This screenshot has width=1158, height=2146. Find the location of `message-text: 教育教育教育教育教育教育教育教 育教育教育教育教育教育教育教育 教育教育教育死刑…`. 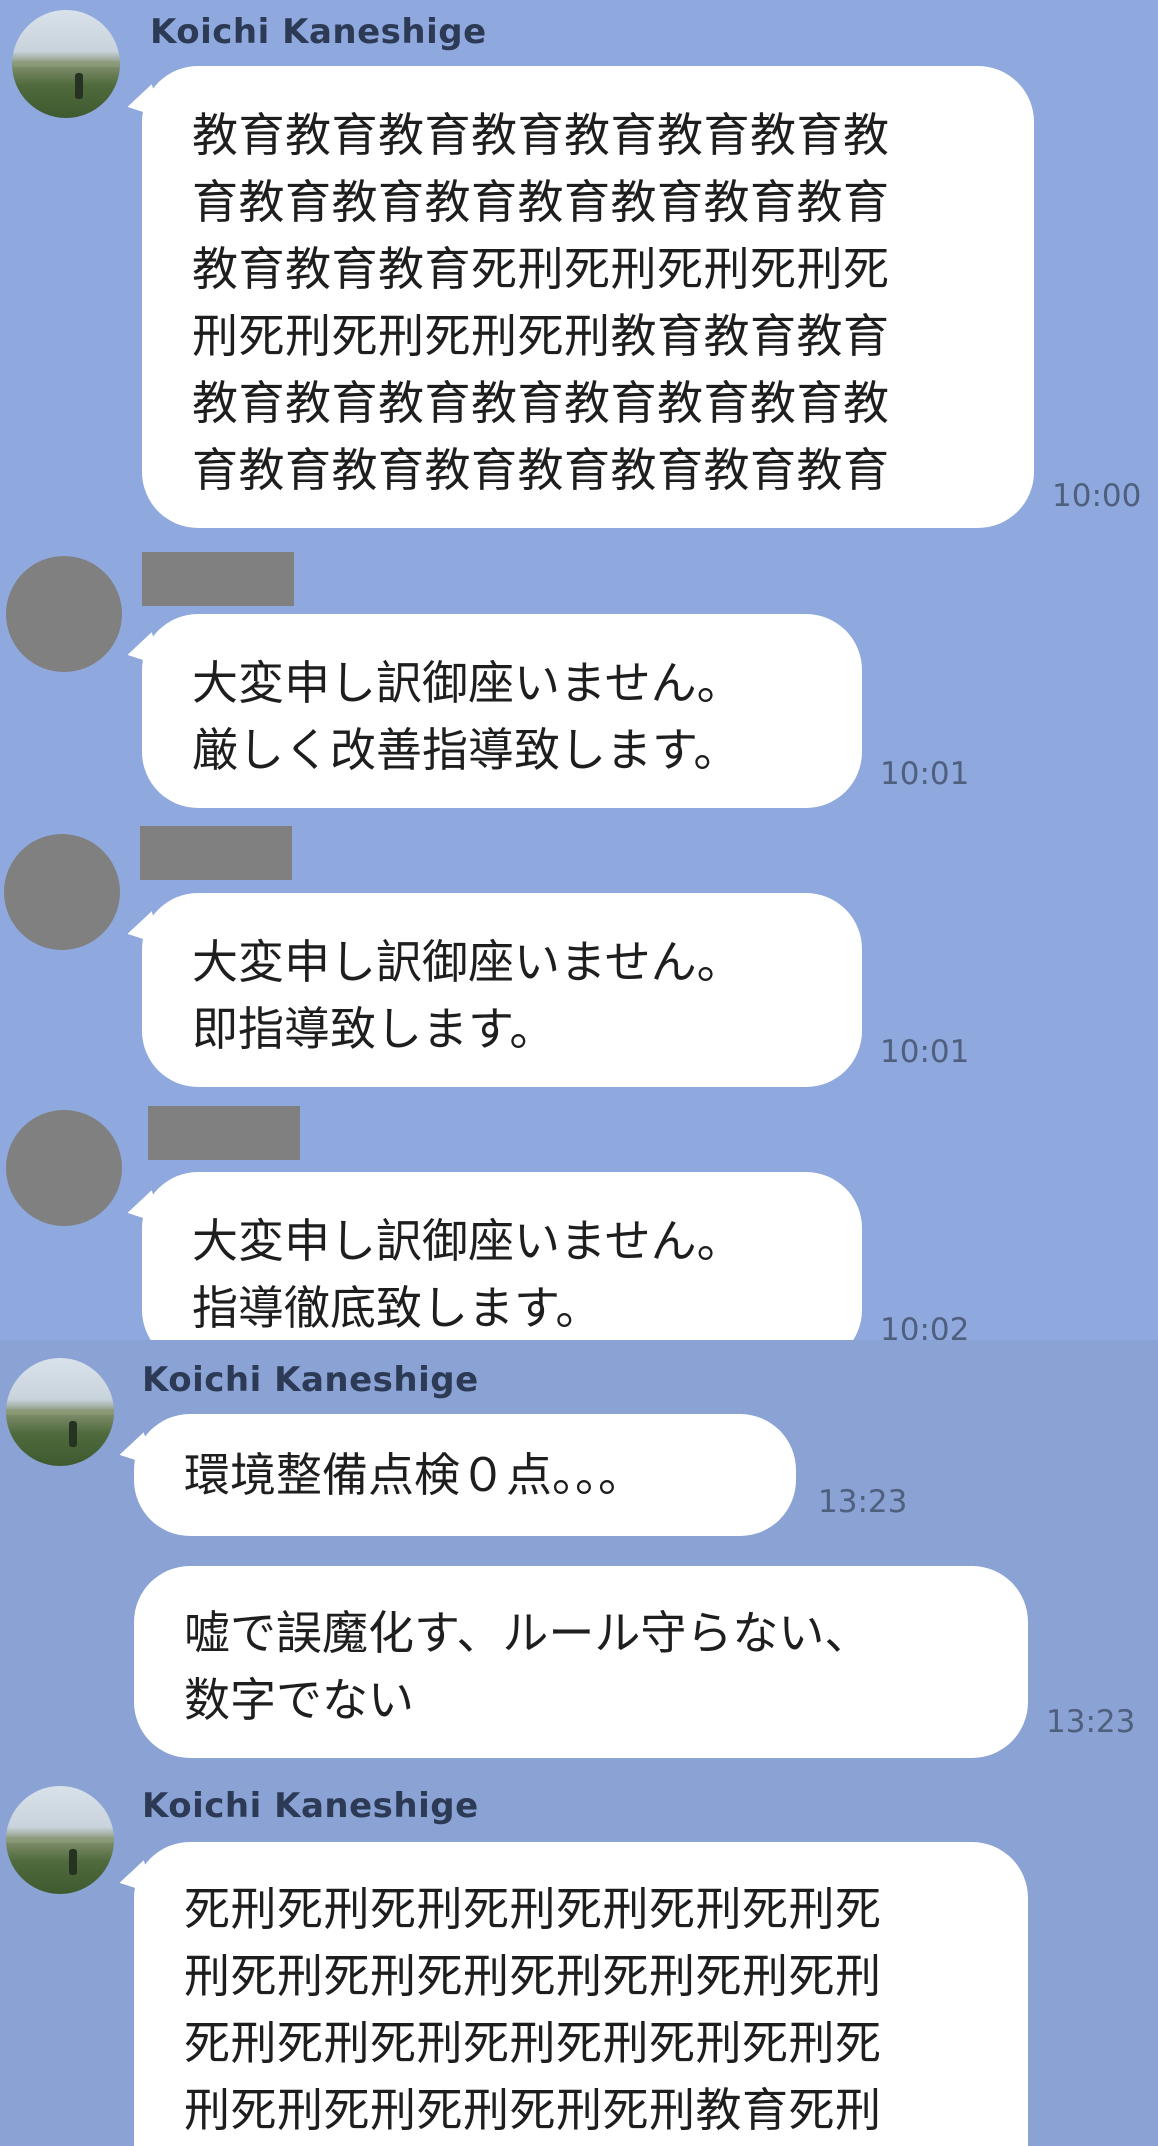

message-text: 教育教育教育教育教育教育教育教 育教育教育教育教育教育教育教育 教育教育教育死刑… is located at coordinates (541, 302).